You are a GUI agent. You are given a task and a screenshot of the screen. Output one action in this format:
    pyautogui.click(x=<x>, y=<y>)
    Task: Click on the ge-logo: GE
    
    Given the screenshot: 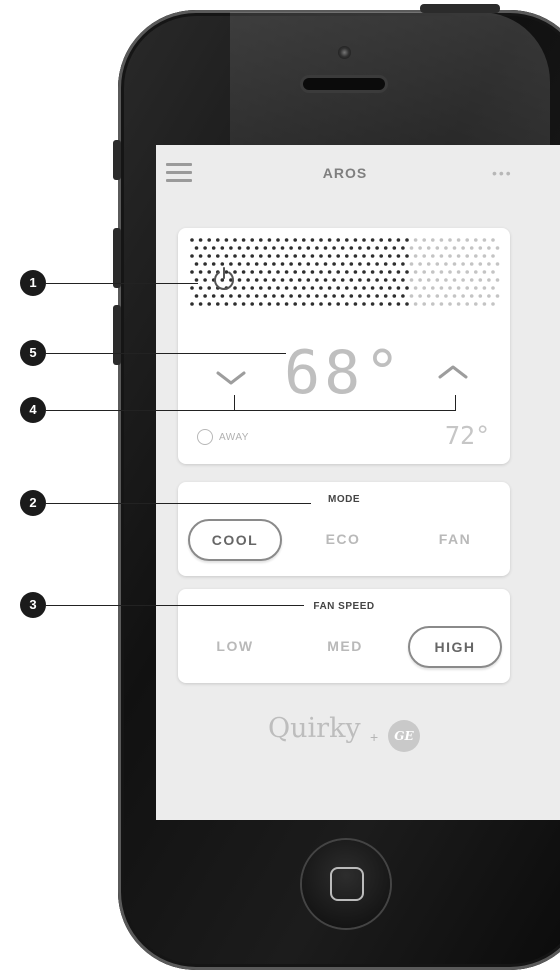 What is the action you would take?
    pyautogui.click(x=404, y=736)
    